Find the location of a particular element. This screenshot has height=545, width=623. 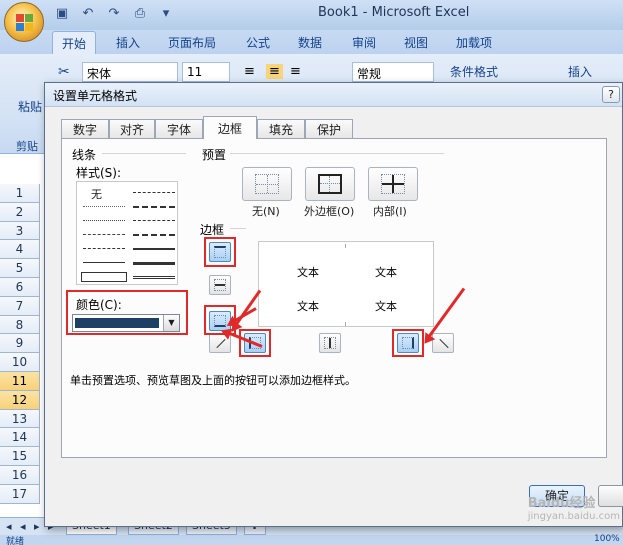

row-header: 10 is located at coordinates (20, 362).